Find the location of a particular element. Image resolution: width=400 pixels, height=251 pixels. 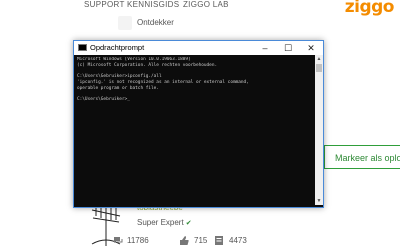

text-cursor: _ is located at coordinates (128, 99).